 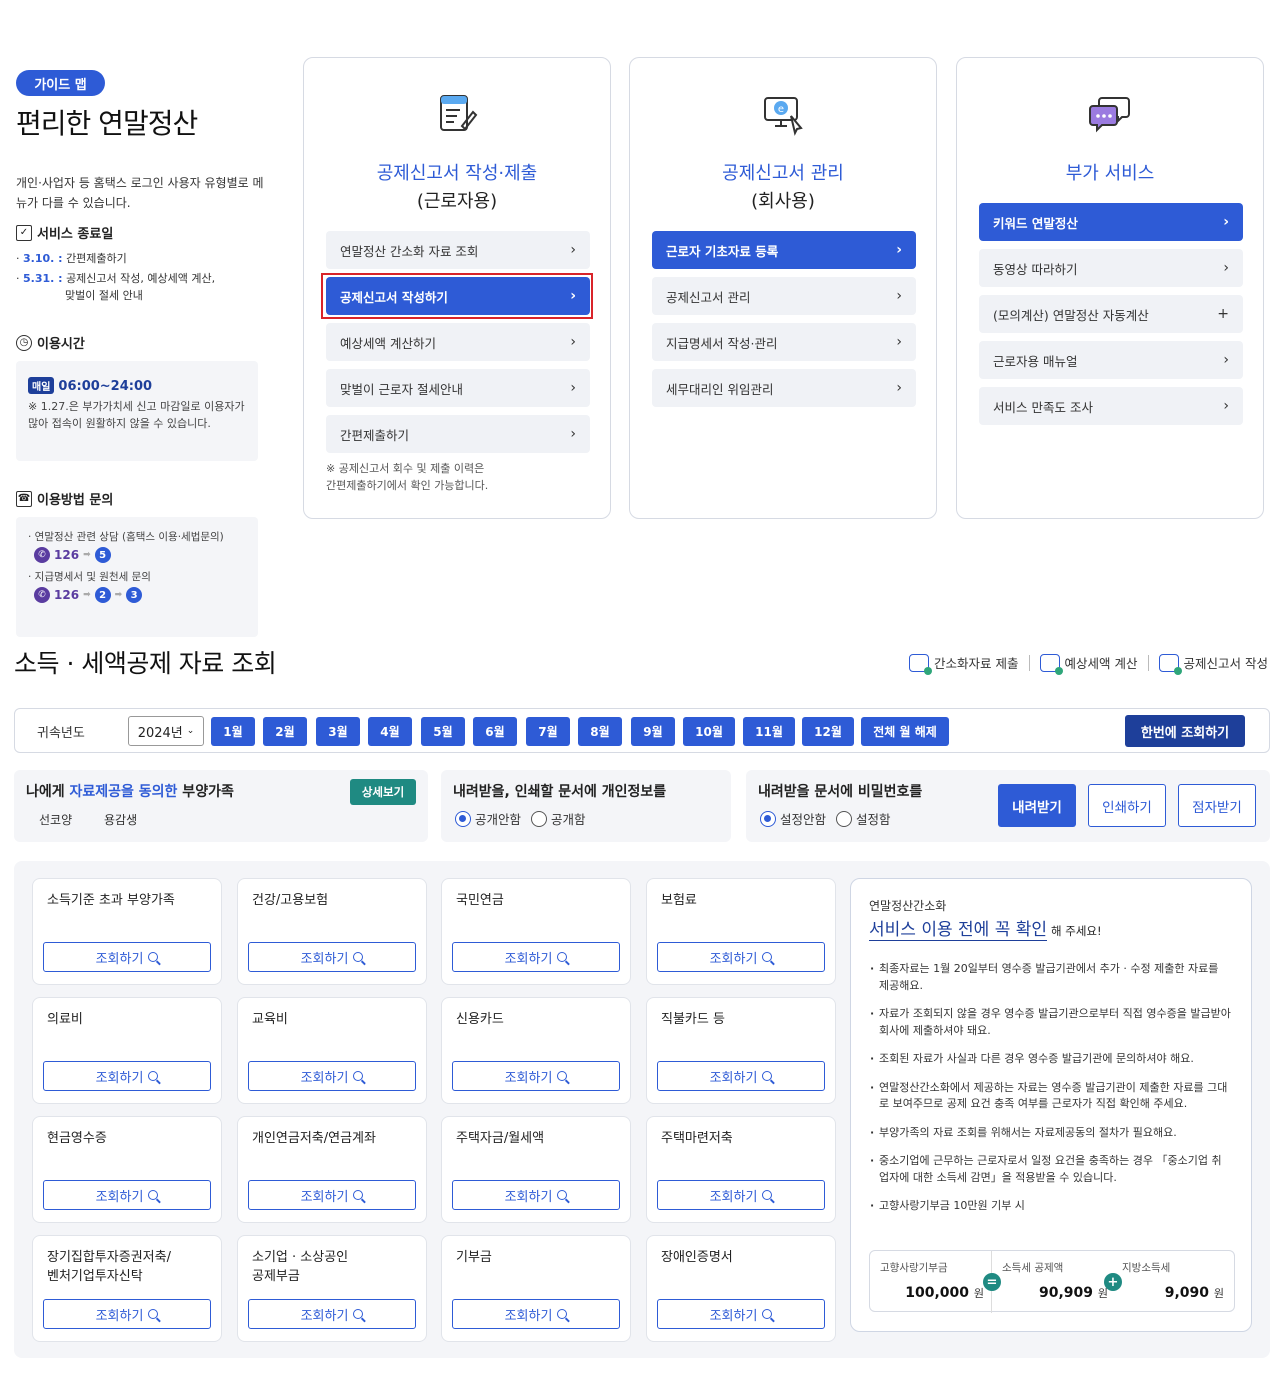 What do you see at coordinates (458, 342) in the screenshot?
I see `menu-estimate-tax: 예상세액 계산하기 ›` at bounding box center [458, 342].